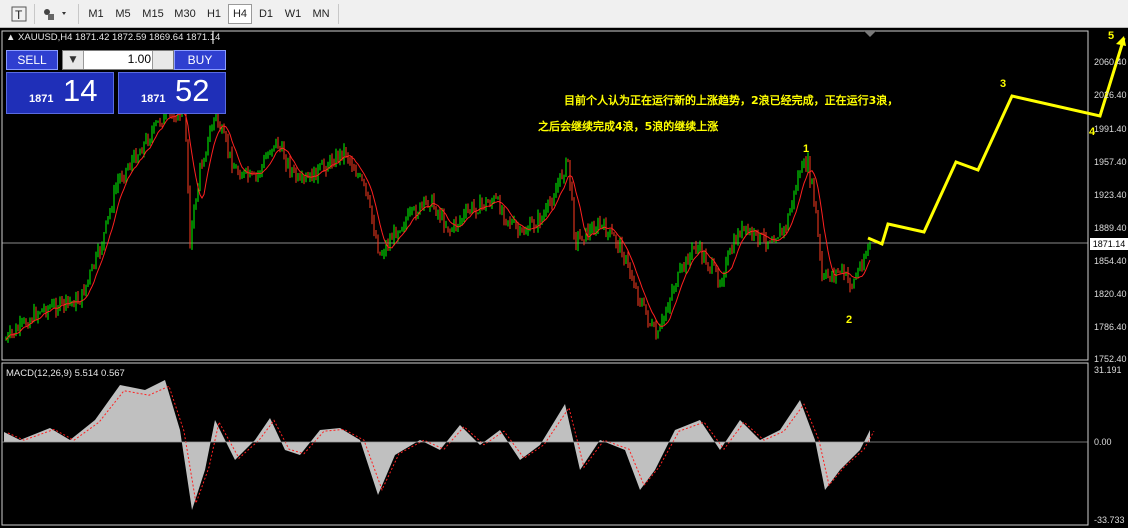 Image resolution: width=1128 pixels, height=528 pixels. Describe the element at coordinates (1108, 370) in the screenshot. I see `macd-tick: 31.191` at that location.